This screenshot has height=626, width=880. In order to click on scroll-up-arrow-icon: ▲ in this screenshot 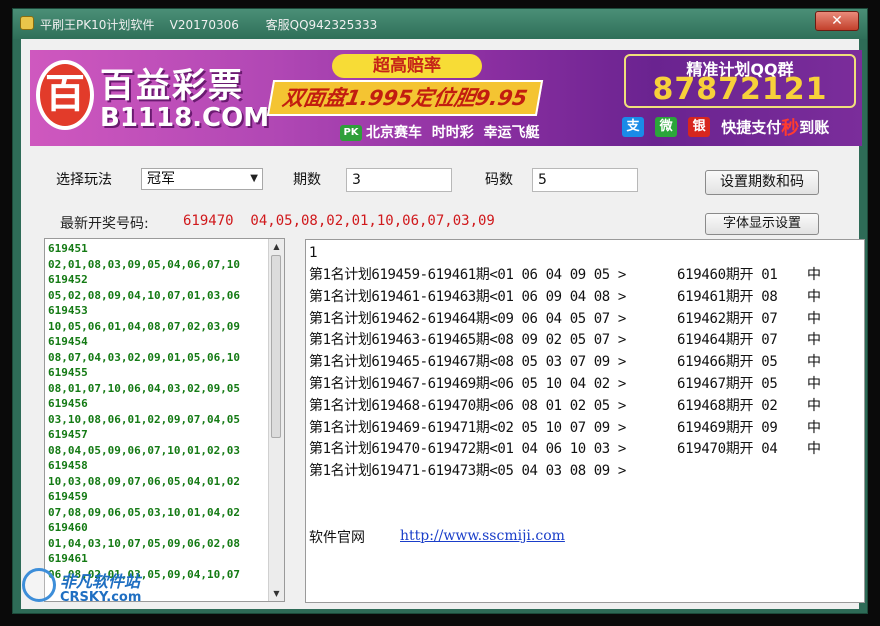, I will do `click(276, 246)`.